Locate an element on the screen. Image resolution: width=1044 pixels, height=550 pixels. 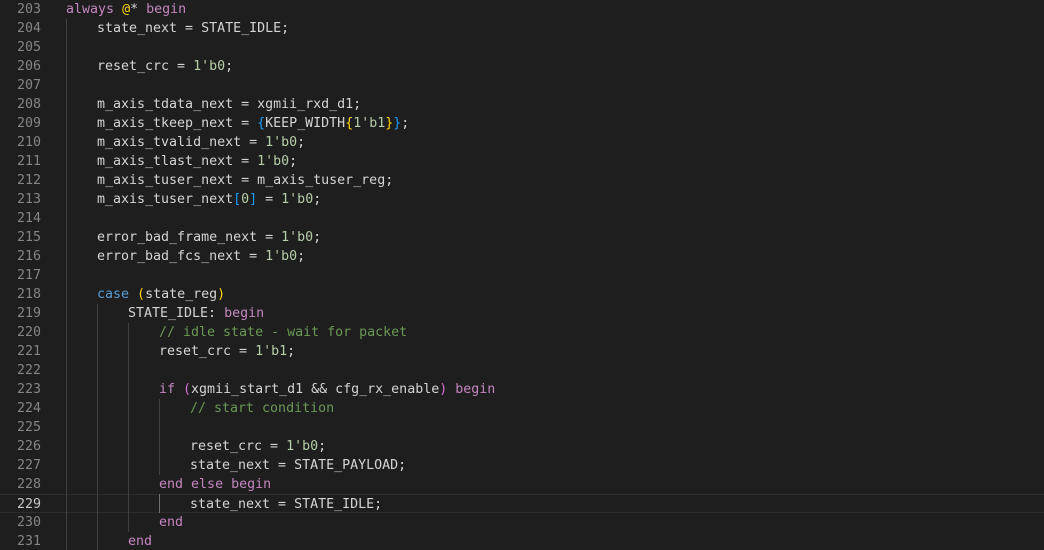
code-line: 215 error_bad_frame_next = 1'b0; is located at coordinates (522, 237).